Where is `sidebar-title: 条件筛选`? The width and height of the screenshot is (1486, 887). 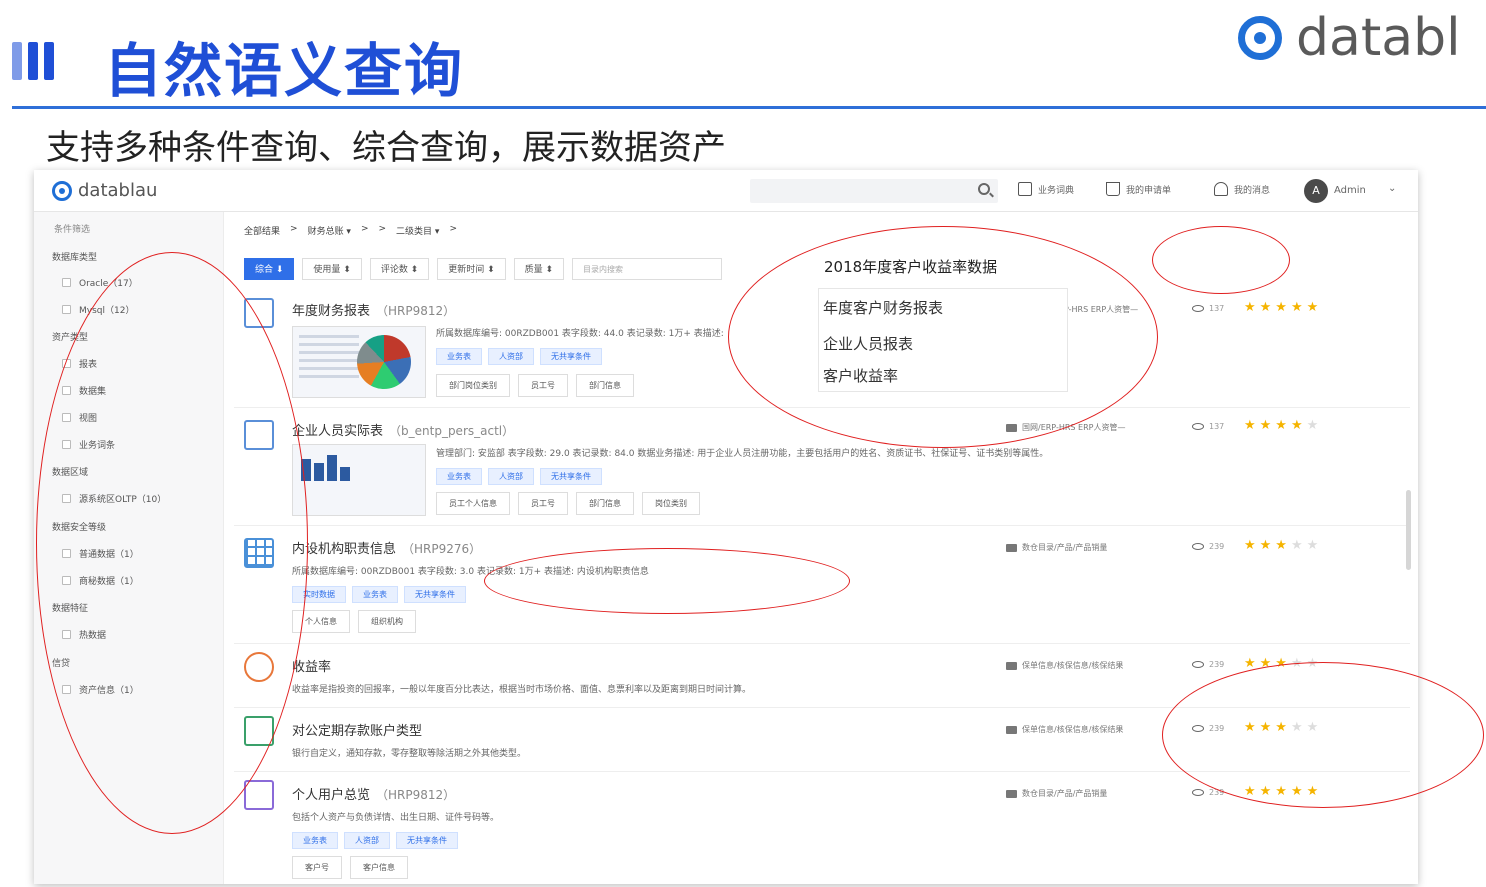 sidebar-title: 条件筛选 is located at coordinates (72, 230).